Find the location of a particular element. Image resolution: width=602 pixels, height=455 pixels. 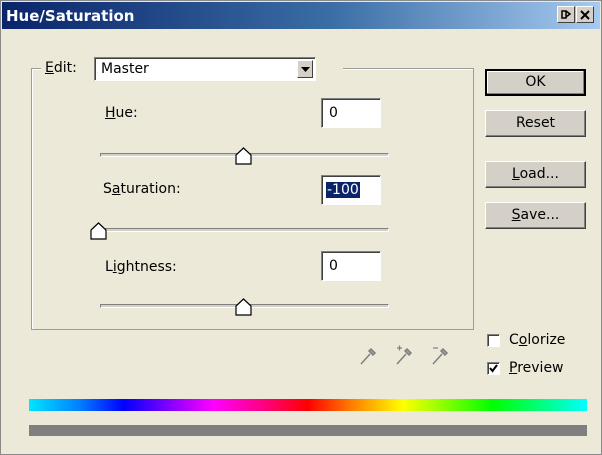

hue-label: Hue: is located at coordinates (121, 113).